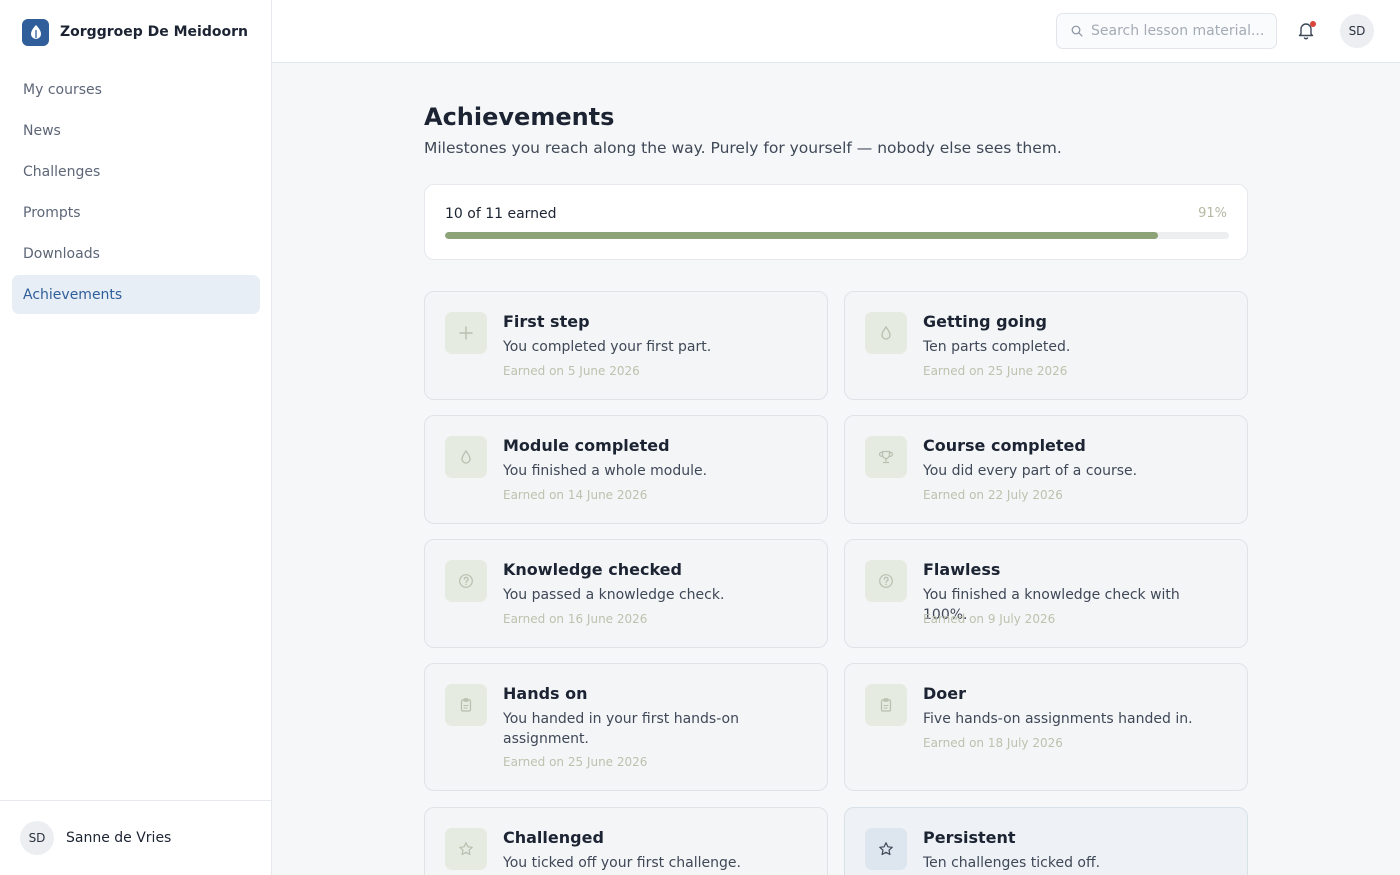  What do you see at coordinates (1004, 445) in the screenshot?
I see `achievement-title: Course completed` at bounding box center [1004, 445].